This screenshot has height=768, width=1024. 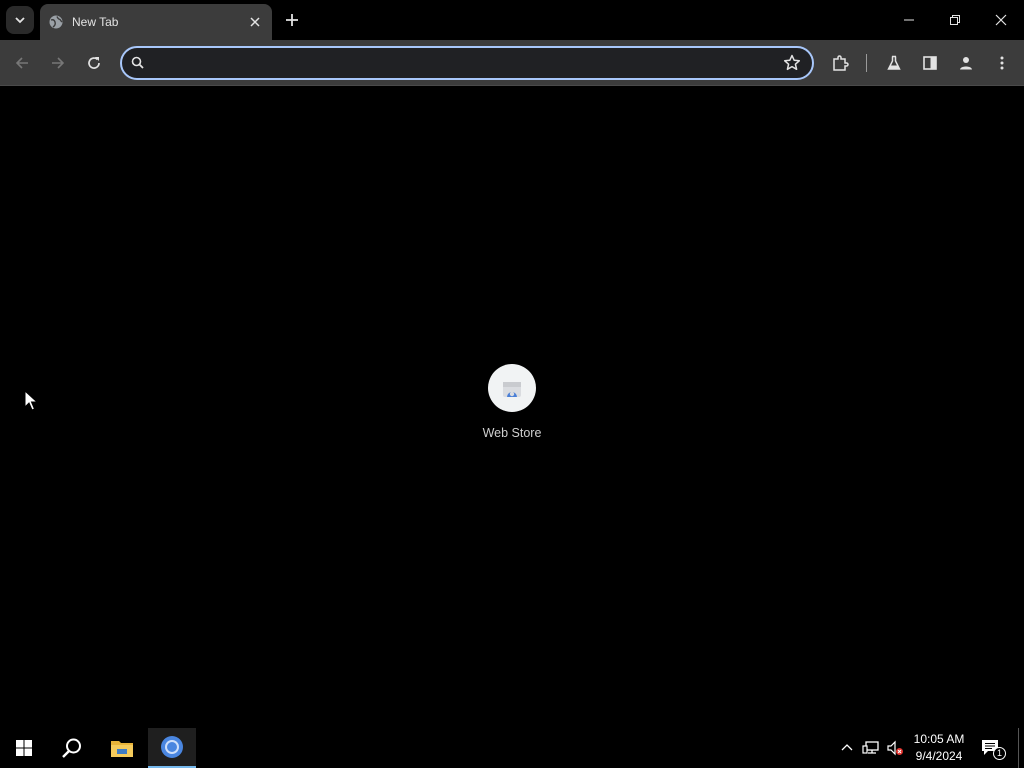 I want to click on star-icon, so click(x=792, y=63).